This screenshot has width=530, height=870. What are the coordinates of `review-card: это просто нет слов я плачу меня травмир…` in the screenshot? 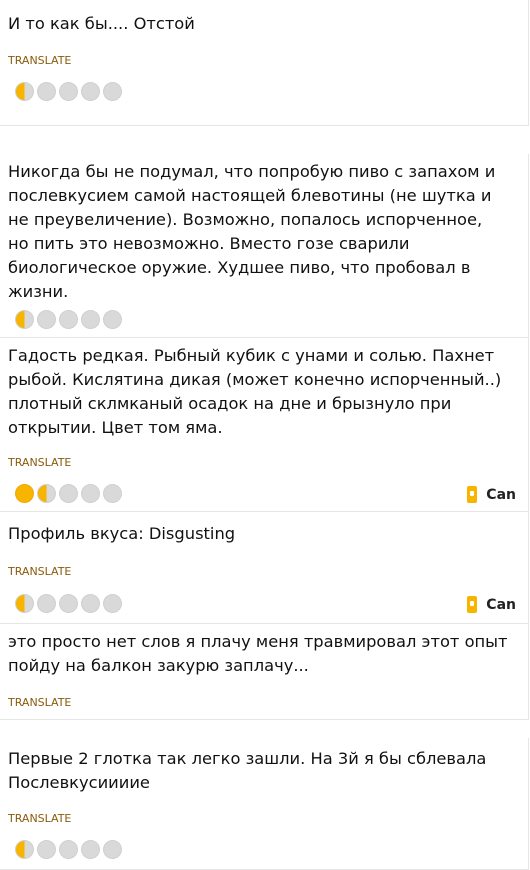 It's located at (264, 672).